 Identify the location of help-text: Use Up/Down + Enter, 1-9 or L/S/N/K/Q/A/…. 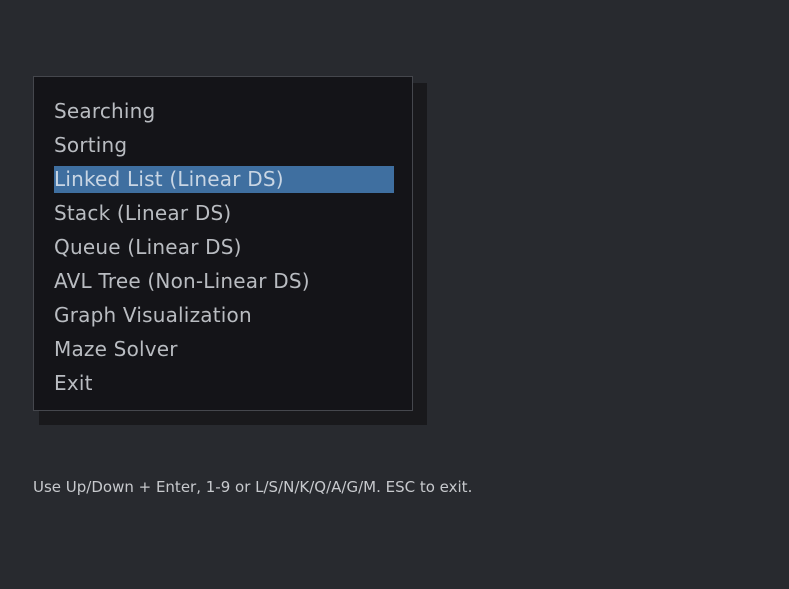
(253, 487).